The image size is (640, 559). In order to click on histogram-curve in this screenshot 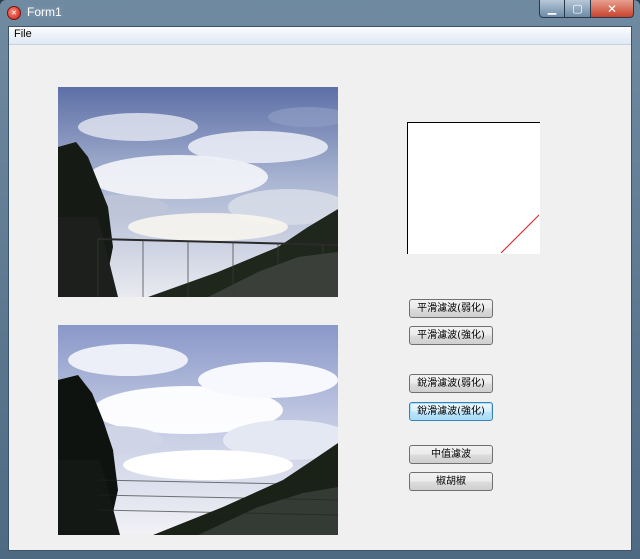, I will do `click(520, 234)`.